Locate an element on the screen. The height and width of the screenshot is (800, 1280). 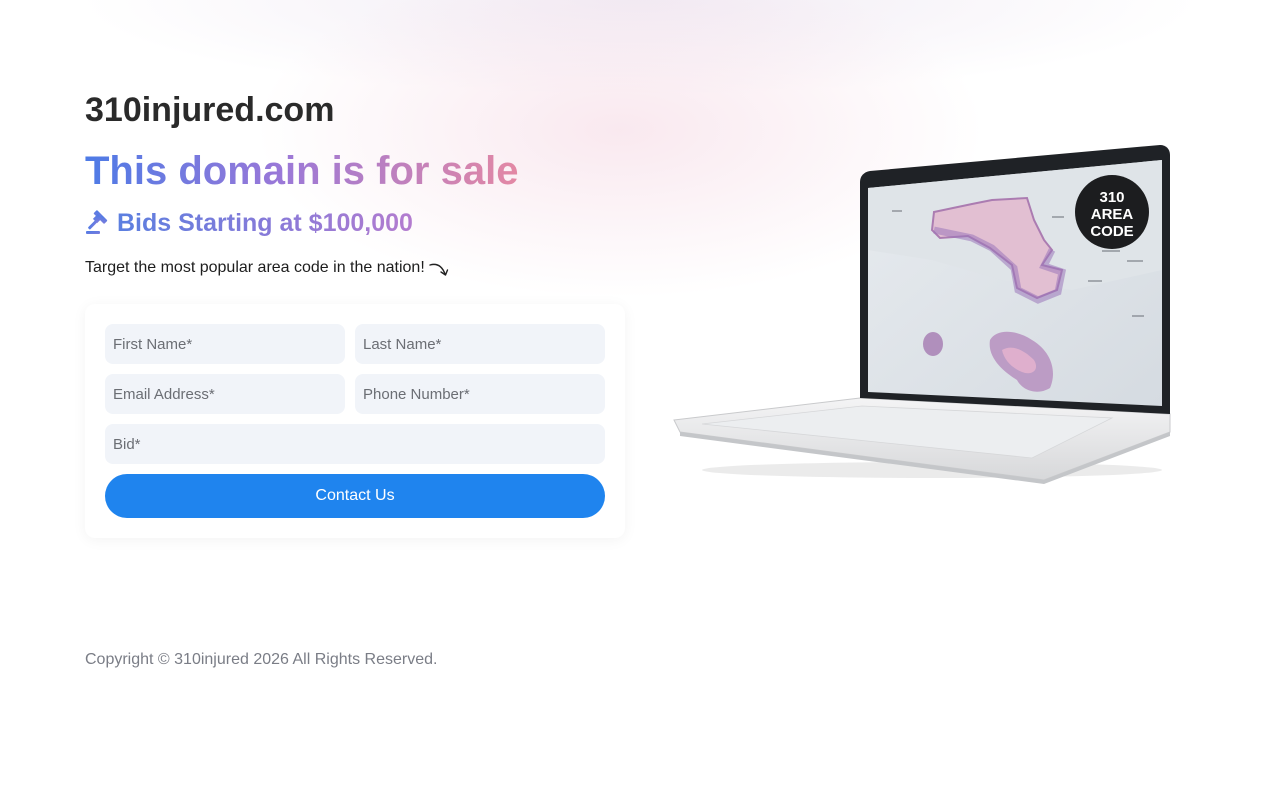
last-name-field is located at coordinates (480, 344).